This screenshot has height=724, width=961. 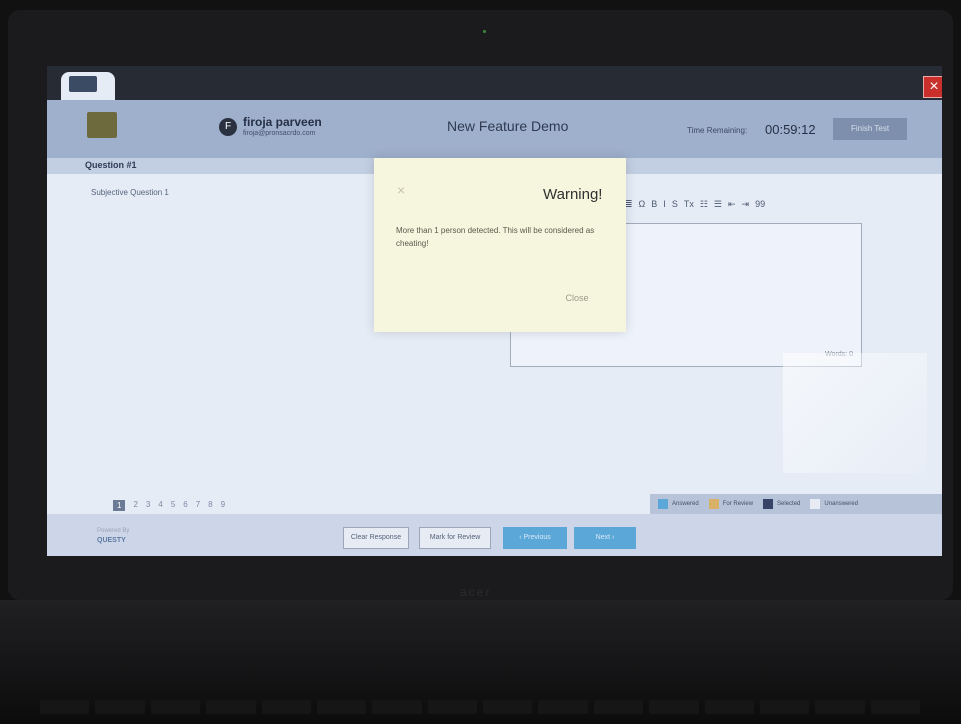 I want to click on clear-response-button: Clear Response, so click(x=376, y=538).